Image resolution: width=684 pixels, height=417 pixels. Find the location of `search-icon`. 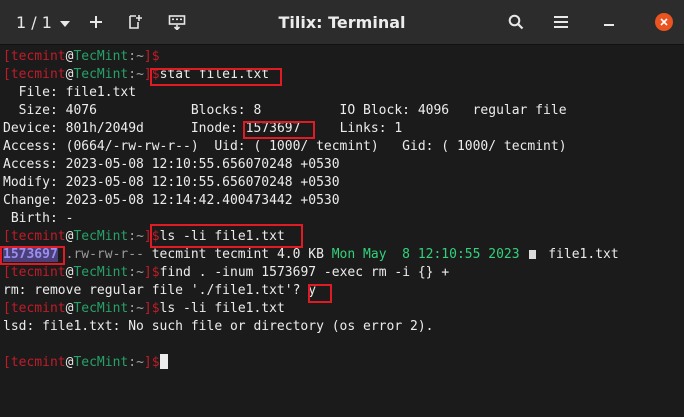

search-icon is located at coordinates (516, 22).